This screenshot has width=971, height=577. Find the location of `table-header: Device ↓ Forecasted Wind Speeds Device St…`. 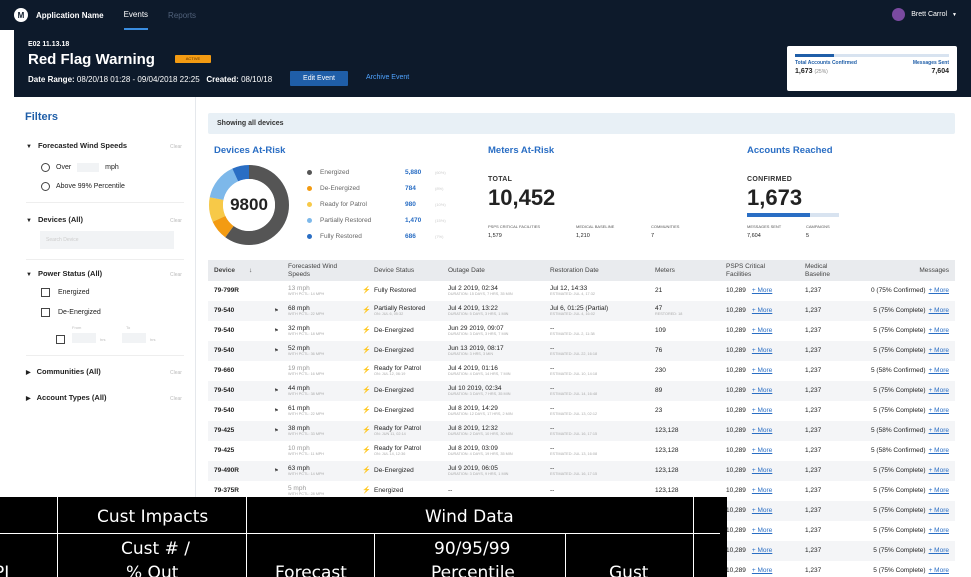

table-header: Device ↓ Forecasted Wind Speeds Device St… is located at coordinates (581, 270).